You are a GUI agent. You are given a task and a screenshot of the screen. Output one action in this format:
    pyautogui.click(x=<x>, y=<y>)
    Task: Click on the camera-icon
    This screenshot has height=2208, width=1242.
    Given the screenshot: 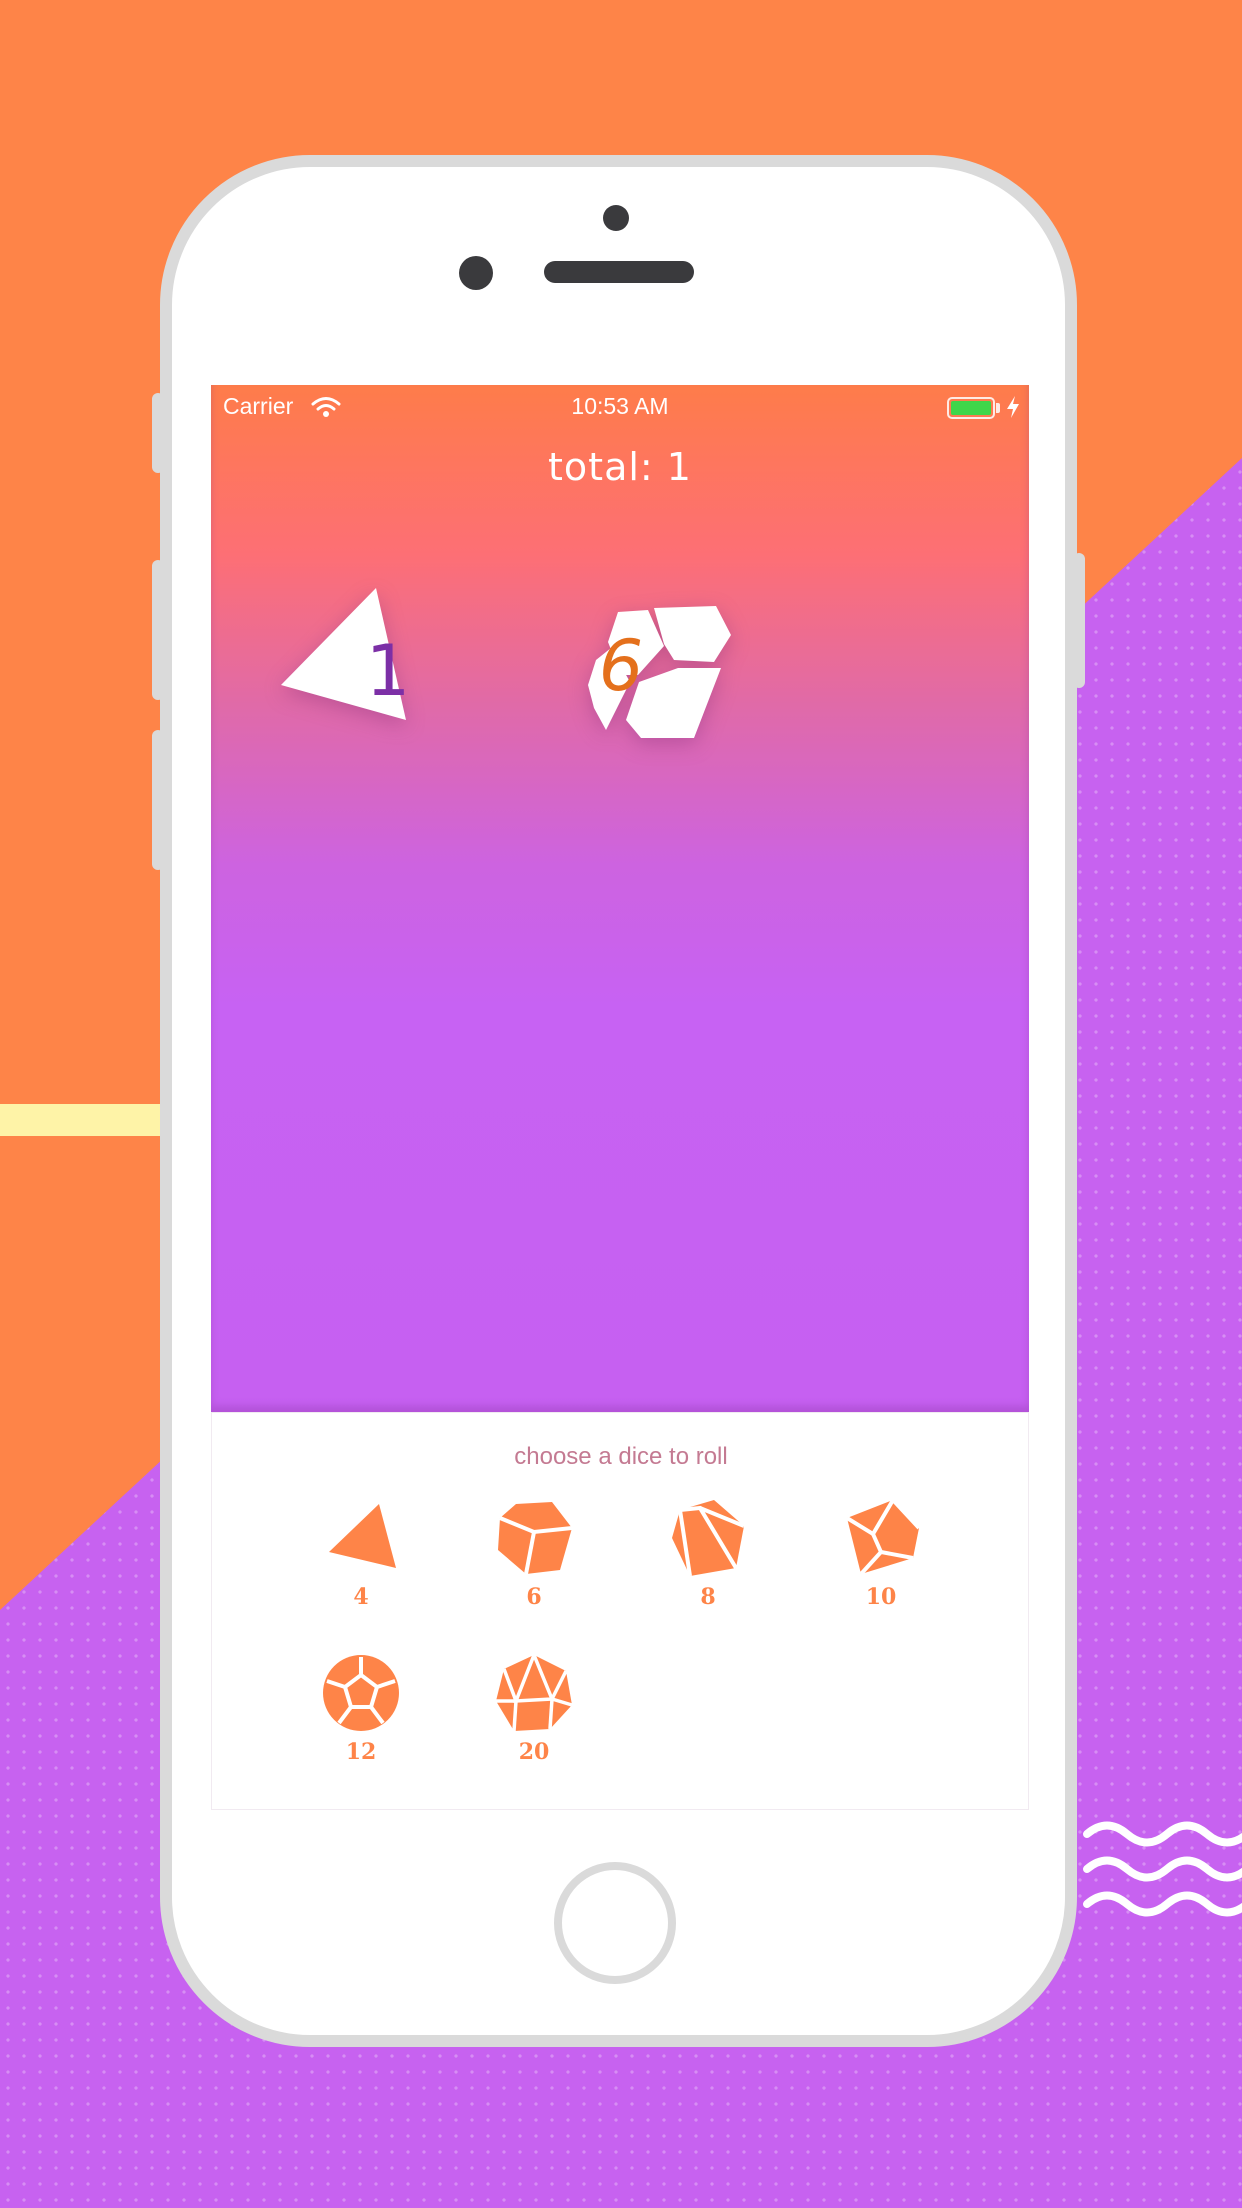 What is the action you would take?
    pyautogui.click(x=476, y=273)
    